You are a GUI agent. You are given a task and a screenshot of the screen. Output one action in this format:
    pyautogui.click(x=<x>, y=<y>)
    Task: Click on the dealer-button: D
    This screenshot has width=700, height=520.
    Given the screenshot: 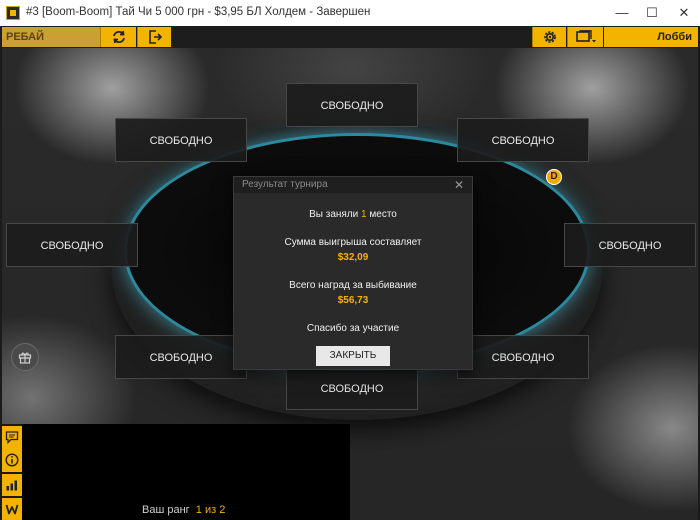 What is the action you would take?
    pyautogui.click(x=554, y=177)
    